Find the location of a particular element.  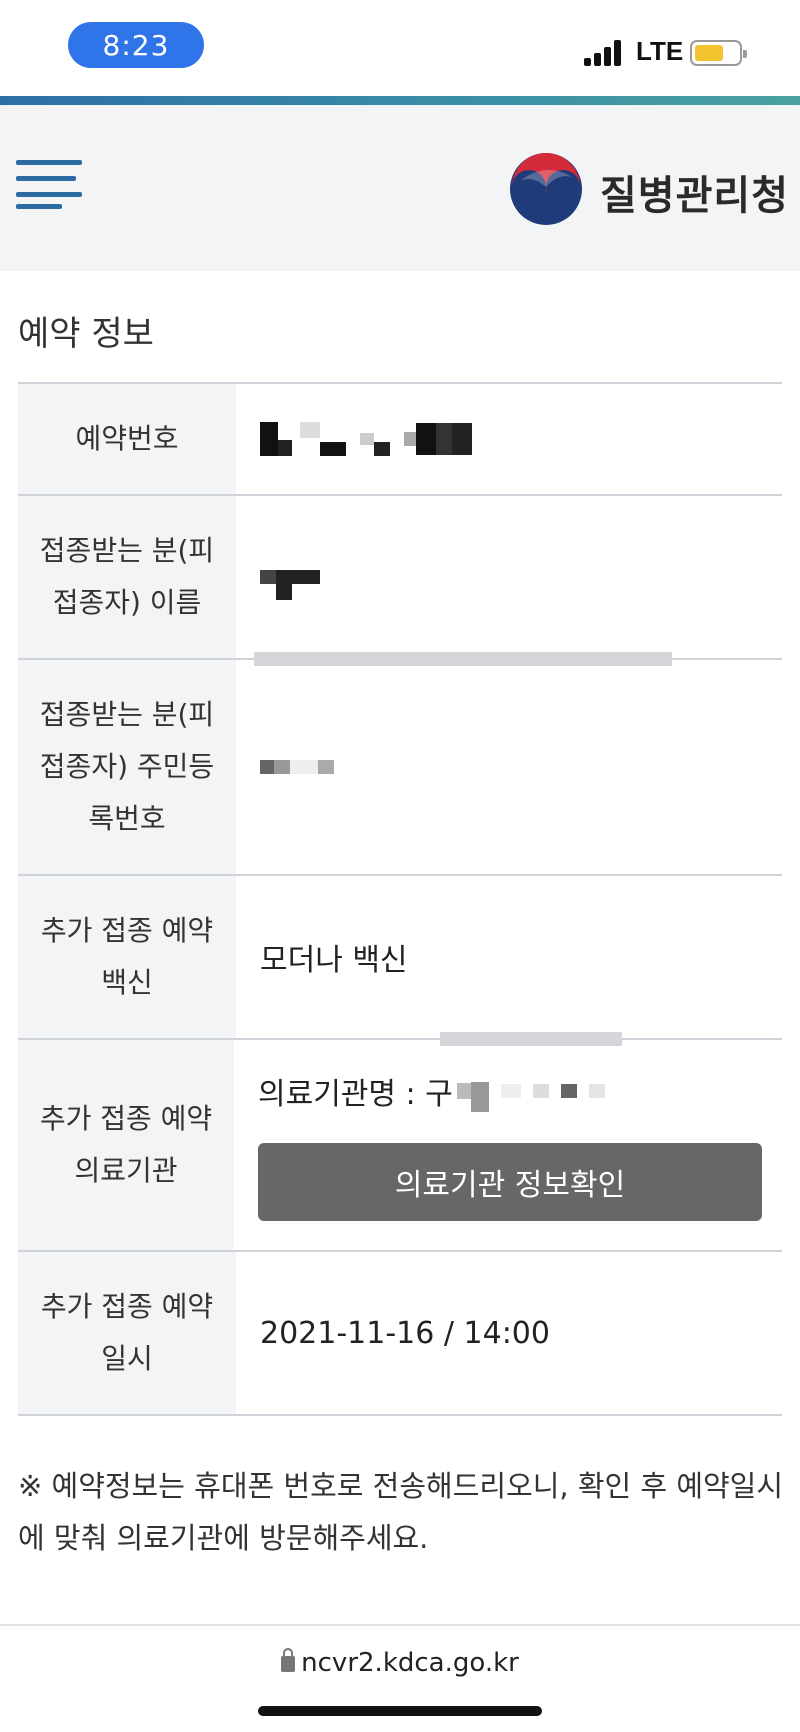

facility-label: 추가 접종 예약 의료기관 is located at coordinates (126, 1145).